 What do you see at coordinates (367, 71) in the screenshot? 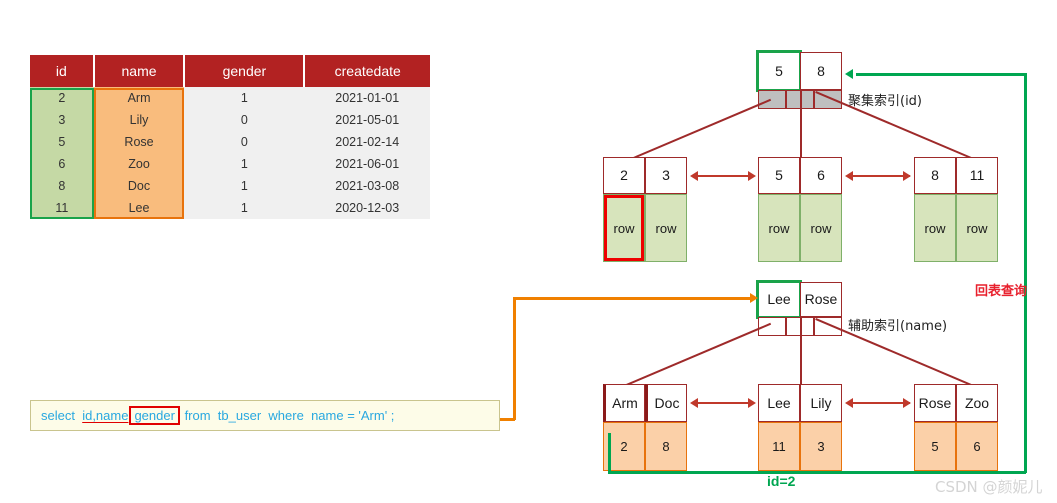
I see `column-header-createdate: createdate` at bounding box center [367, 71].